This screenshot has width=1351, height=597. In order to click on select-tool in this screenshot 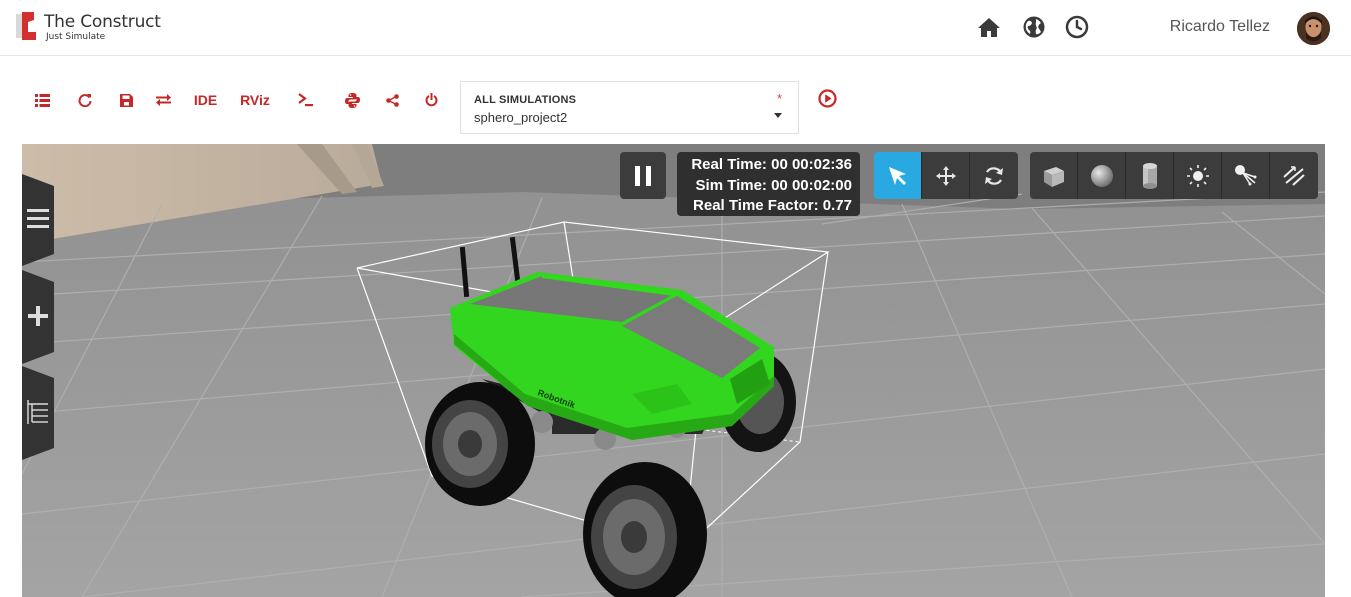, I will do `click(898, 175)`.